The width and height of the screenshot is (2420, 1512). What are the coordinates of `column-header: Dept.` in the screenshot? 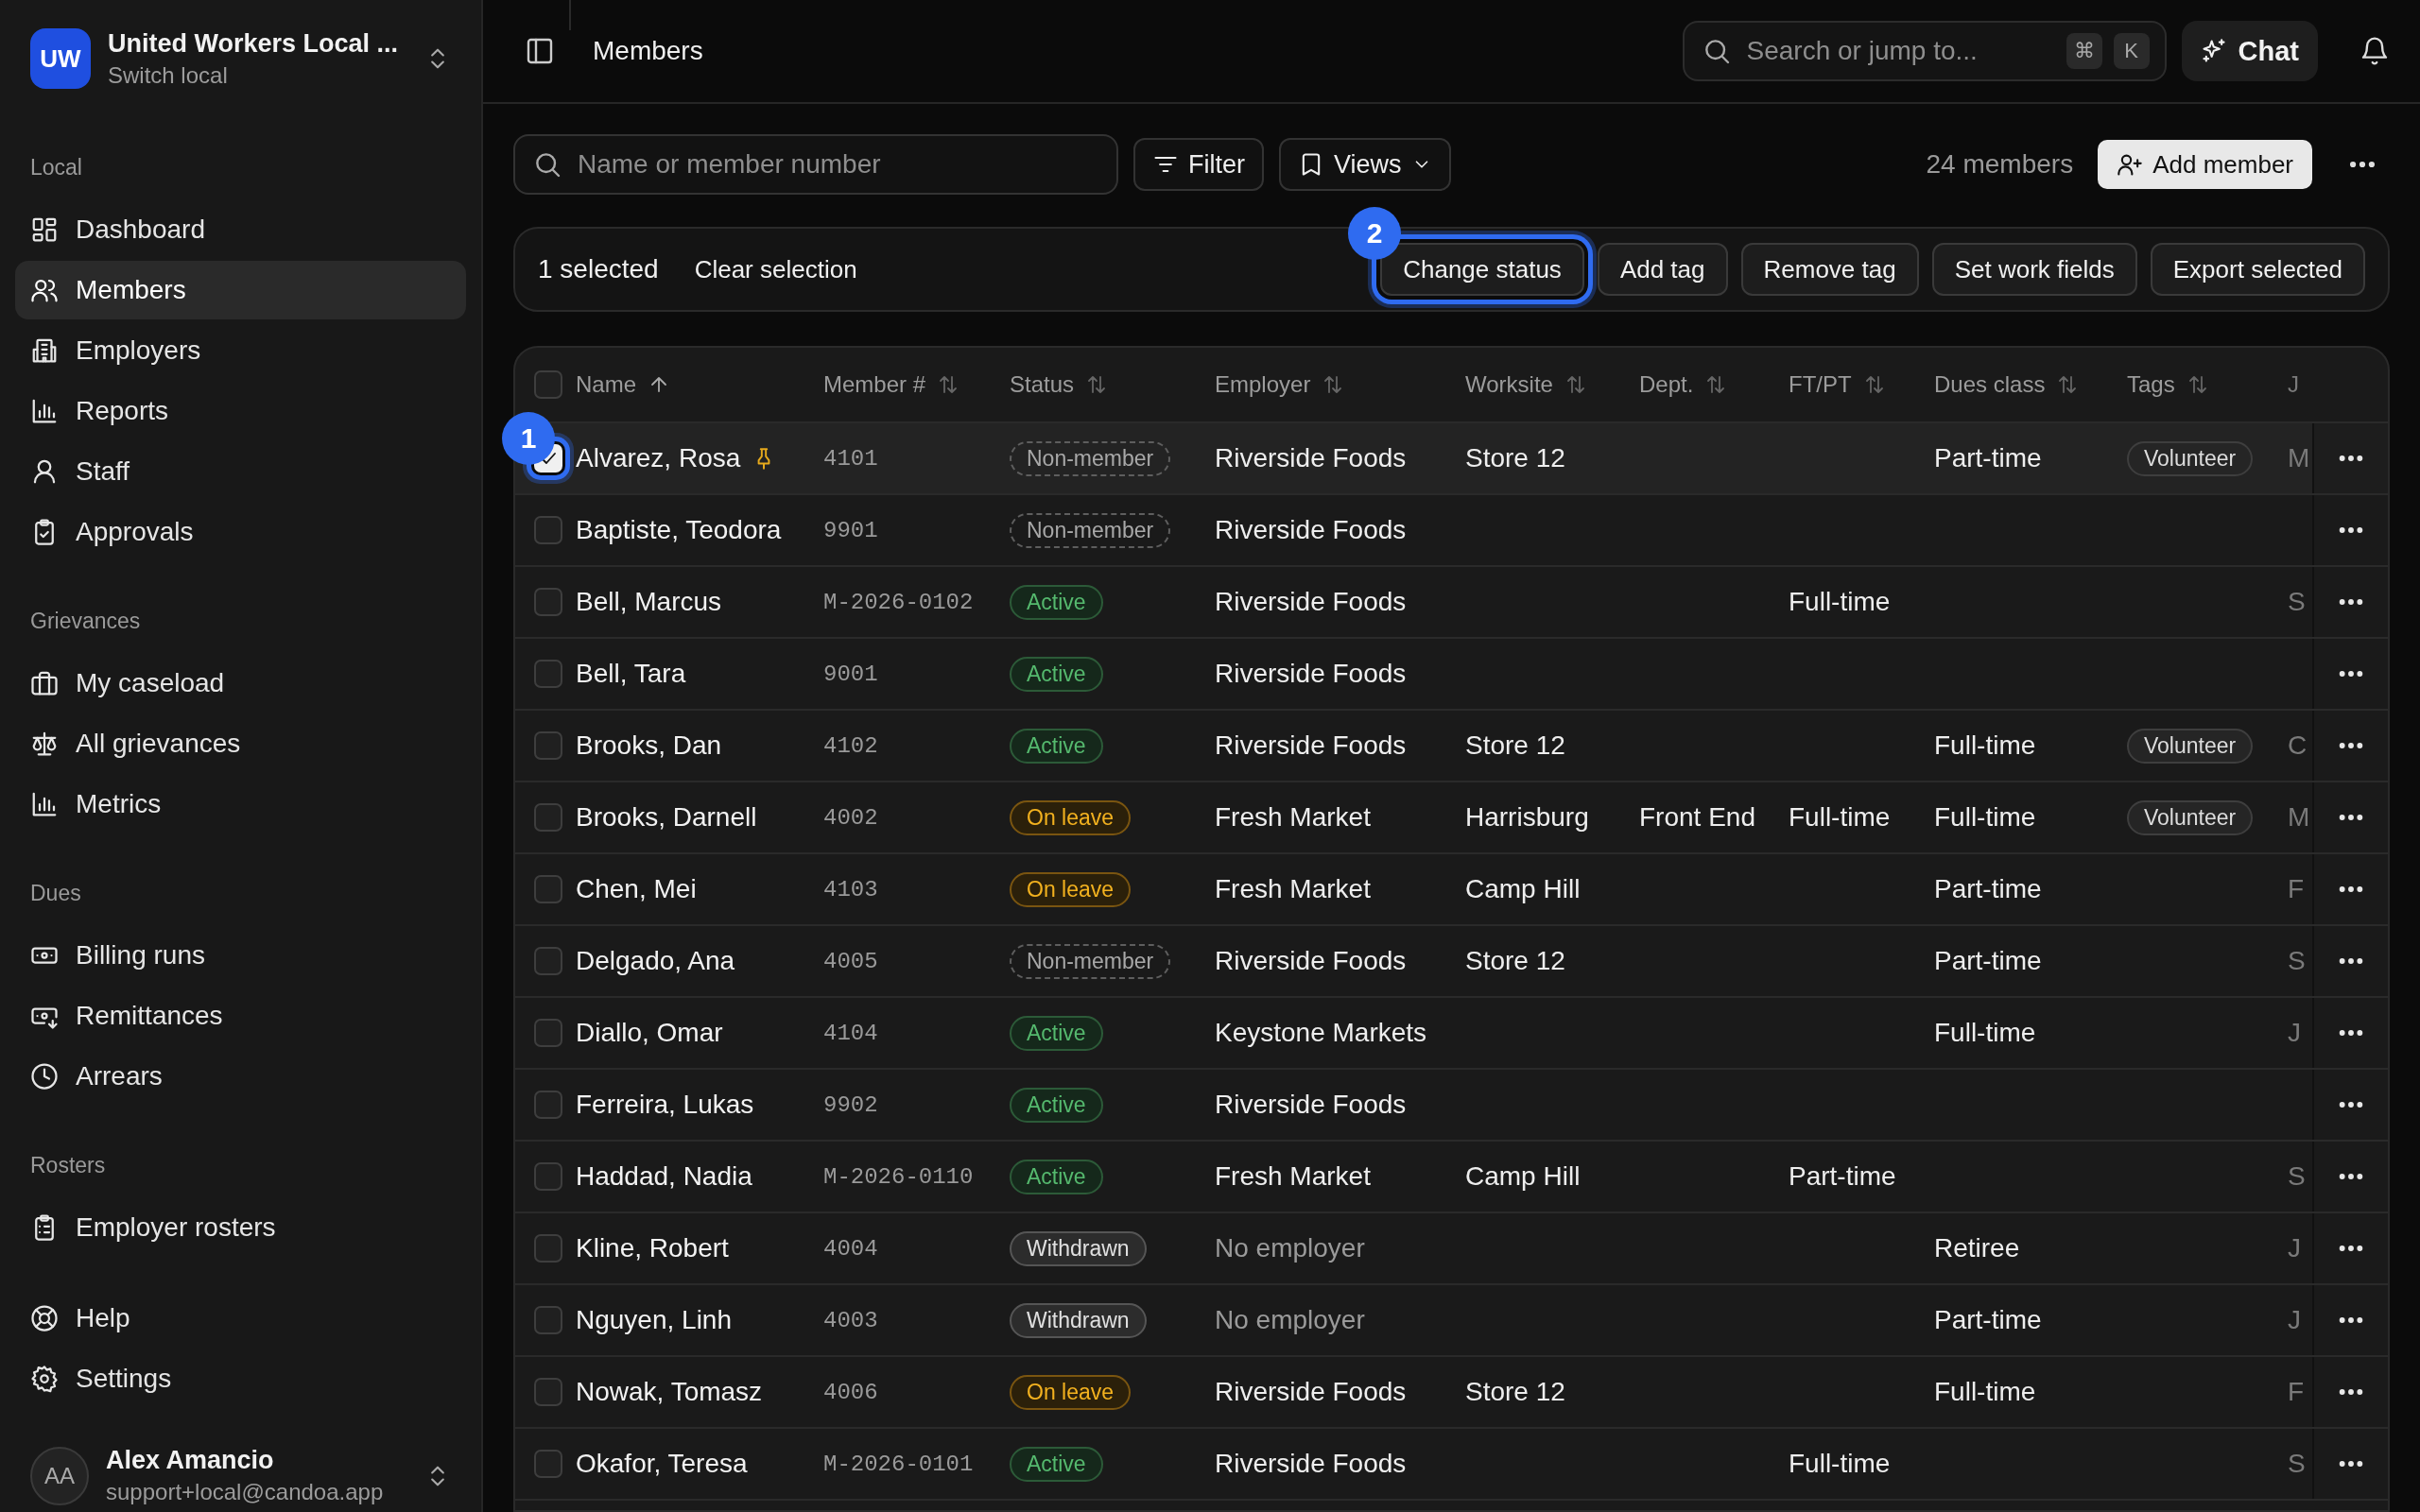 It's located at (1666, 384).